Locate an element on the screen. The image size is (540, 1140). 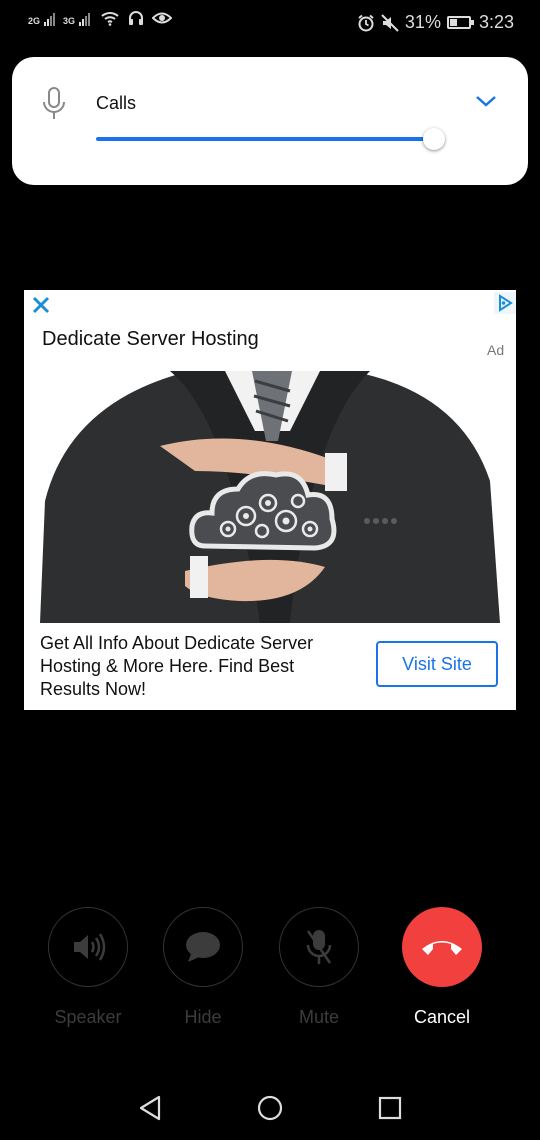
navigation-bar is located at coordinates (270, 1107).